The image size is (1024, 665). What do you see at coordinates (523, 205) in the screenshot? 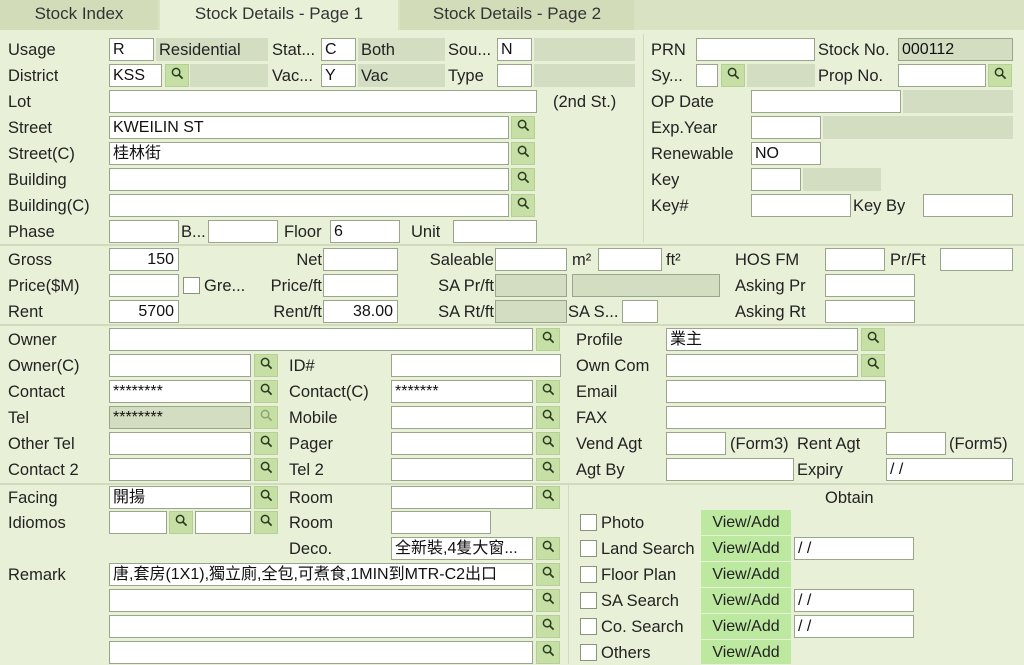
I see `building-c-search-button` at bounding box center [523, 205].